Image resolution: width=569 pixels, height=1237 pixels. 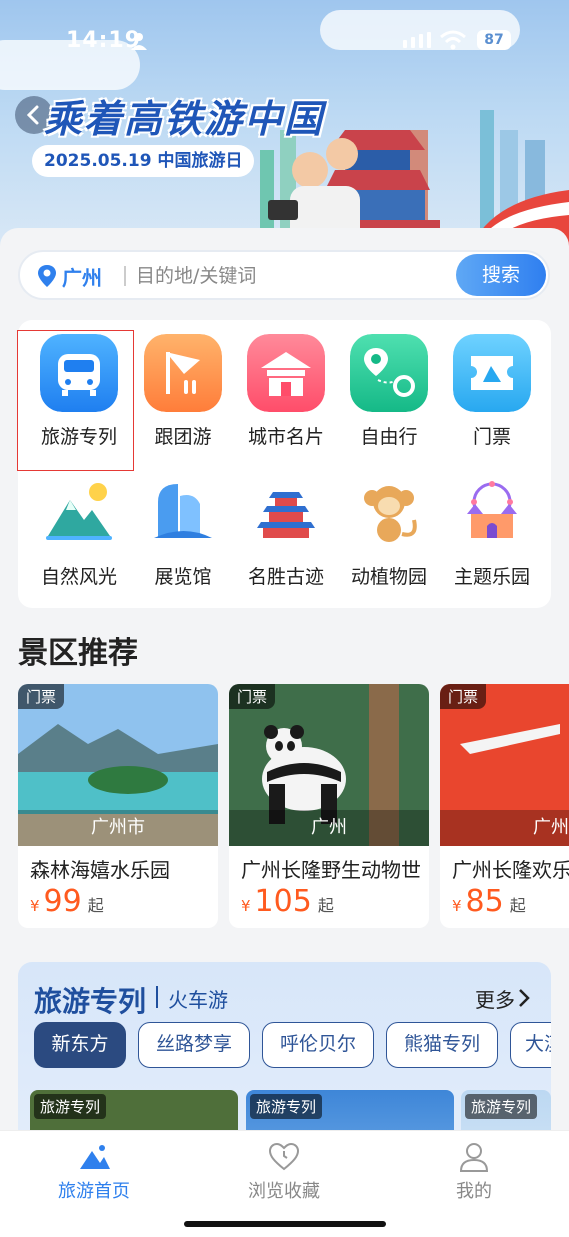 What do you see at coordinates (157, 997) in the screenshot?
I see `title-separator` at bounding box center [157, 997].